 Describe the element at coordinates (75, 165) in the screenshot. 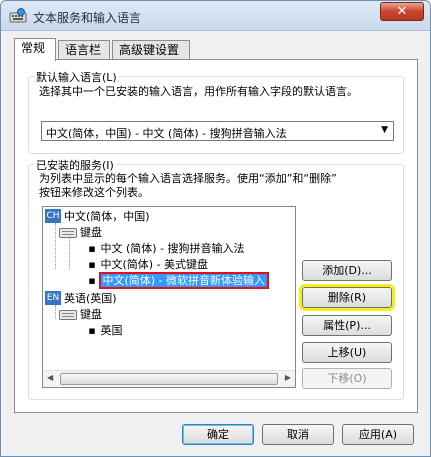

I see `installed-services-legend: 已安装的服务(I)` at that location.